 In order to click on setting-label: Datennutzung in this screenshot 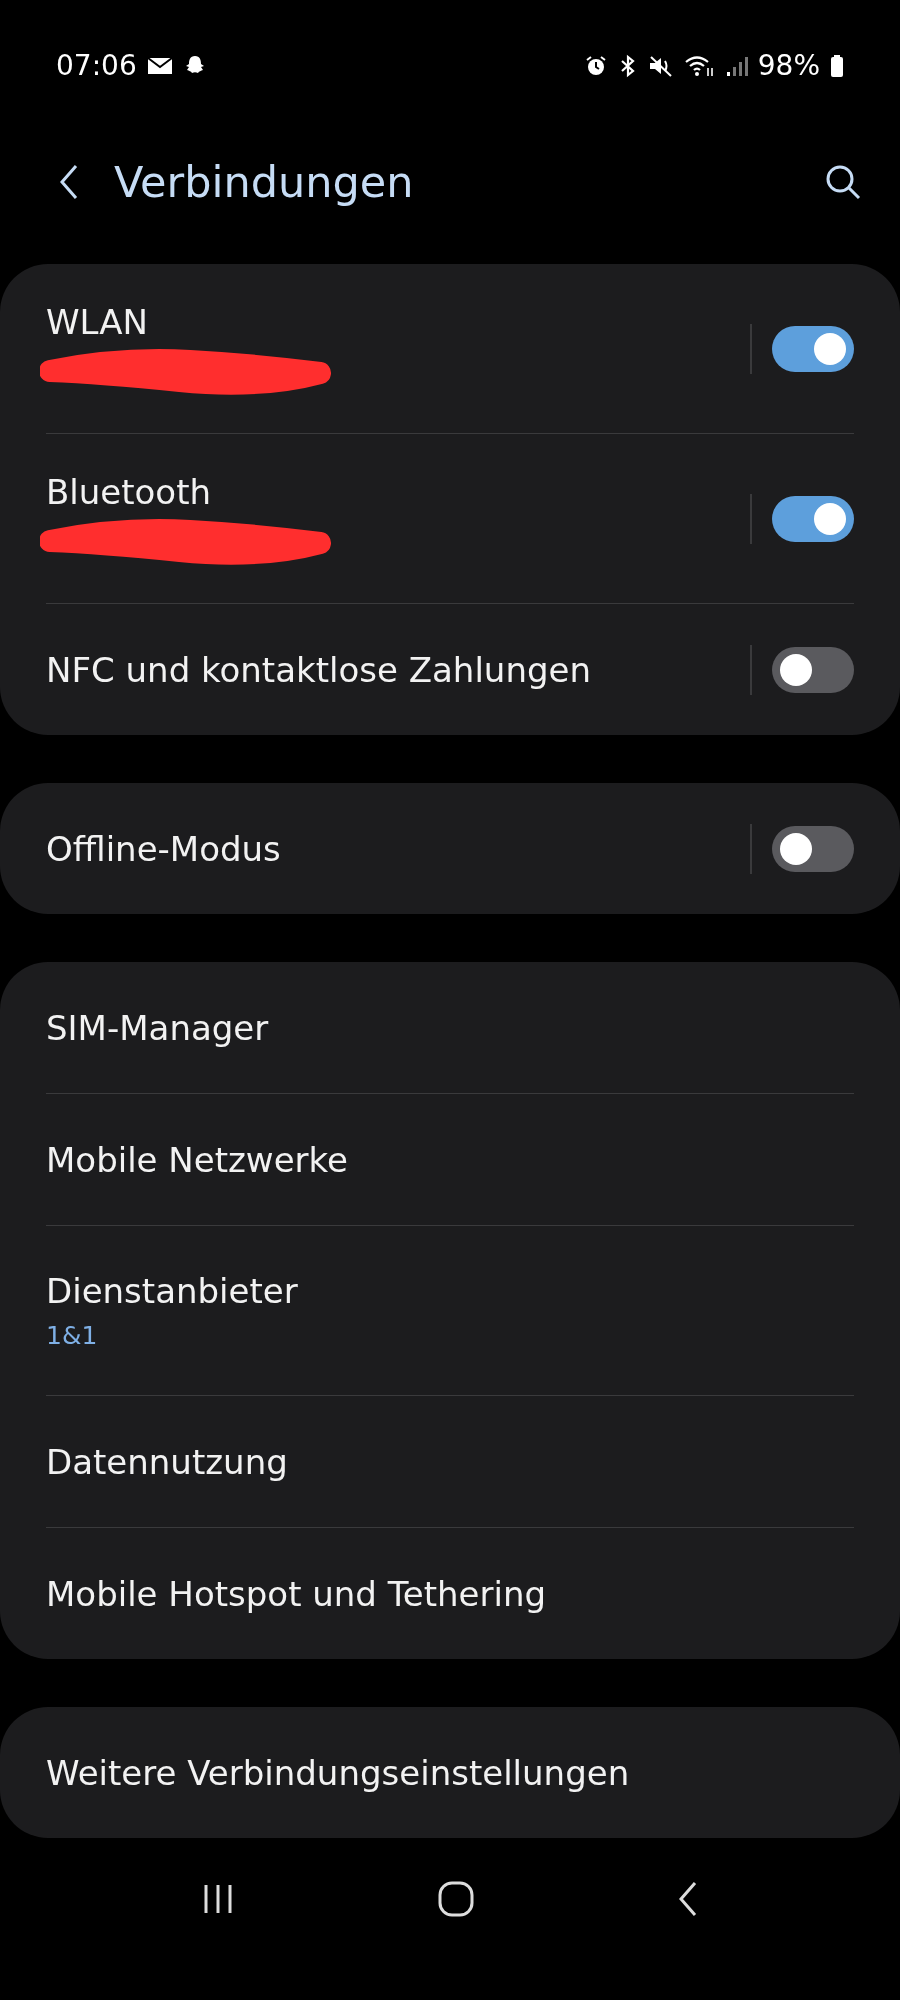, I will do `click(167, 1461)`.